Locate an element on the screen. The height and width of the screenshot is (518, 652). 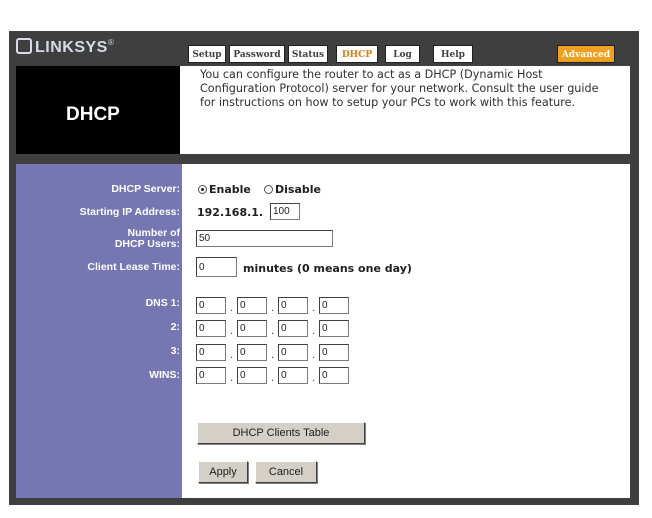
starting-ip-prefix: 192.168.1. is located at coordinates (230, 212).